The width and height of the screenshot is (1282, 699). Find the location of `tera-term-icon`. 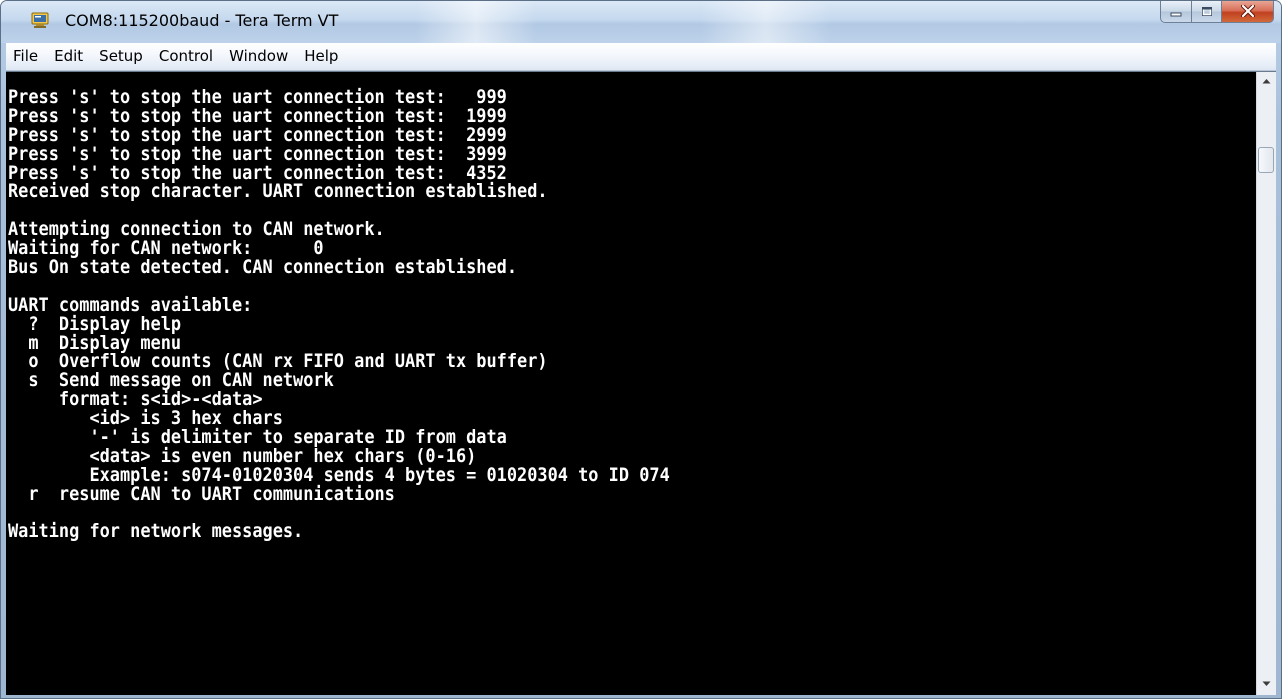

tera-term-icon is located at coordinates (40, 20).